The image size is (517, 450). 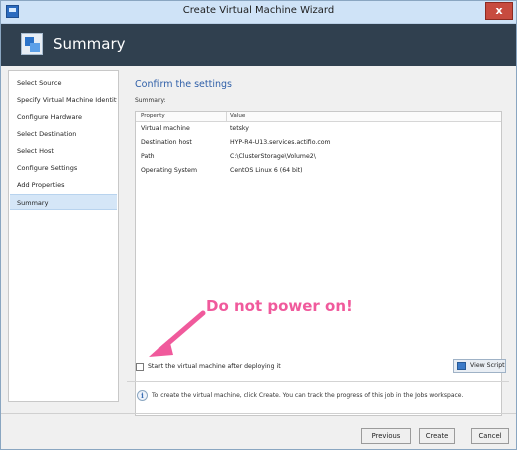 I want to click on value-cell: HYP-R4-U13.services.actifio.com, so click(x=280, y=142).